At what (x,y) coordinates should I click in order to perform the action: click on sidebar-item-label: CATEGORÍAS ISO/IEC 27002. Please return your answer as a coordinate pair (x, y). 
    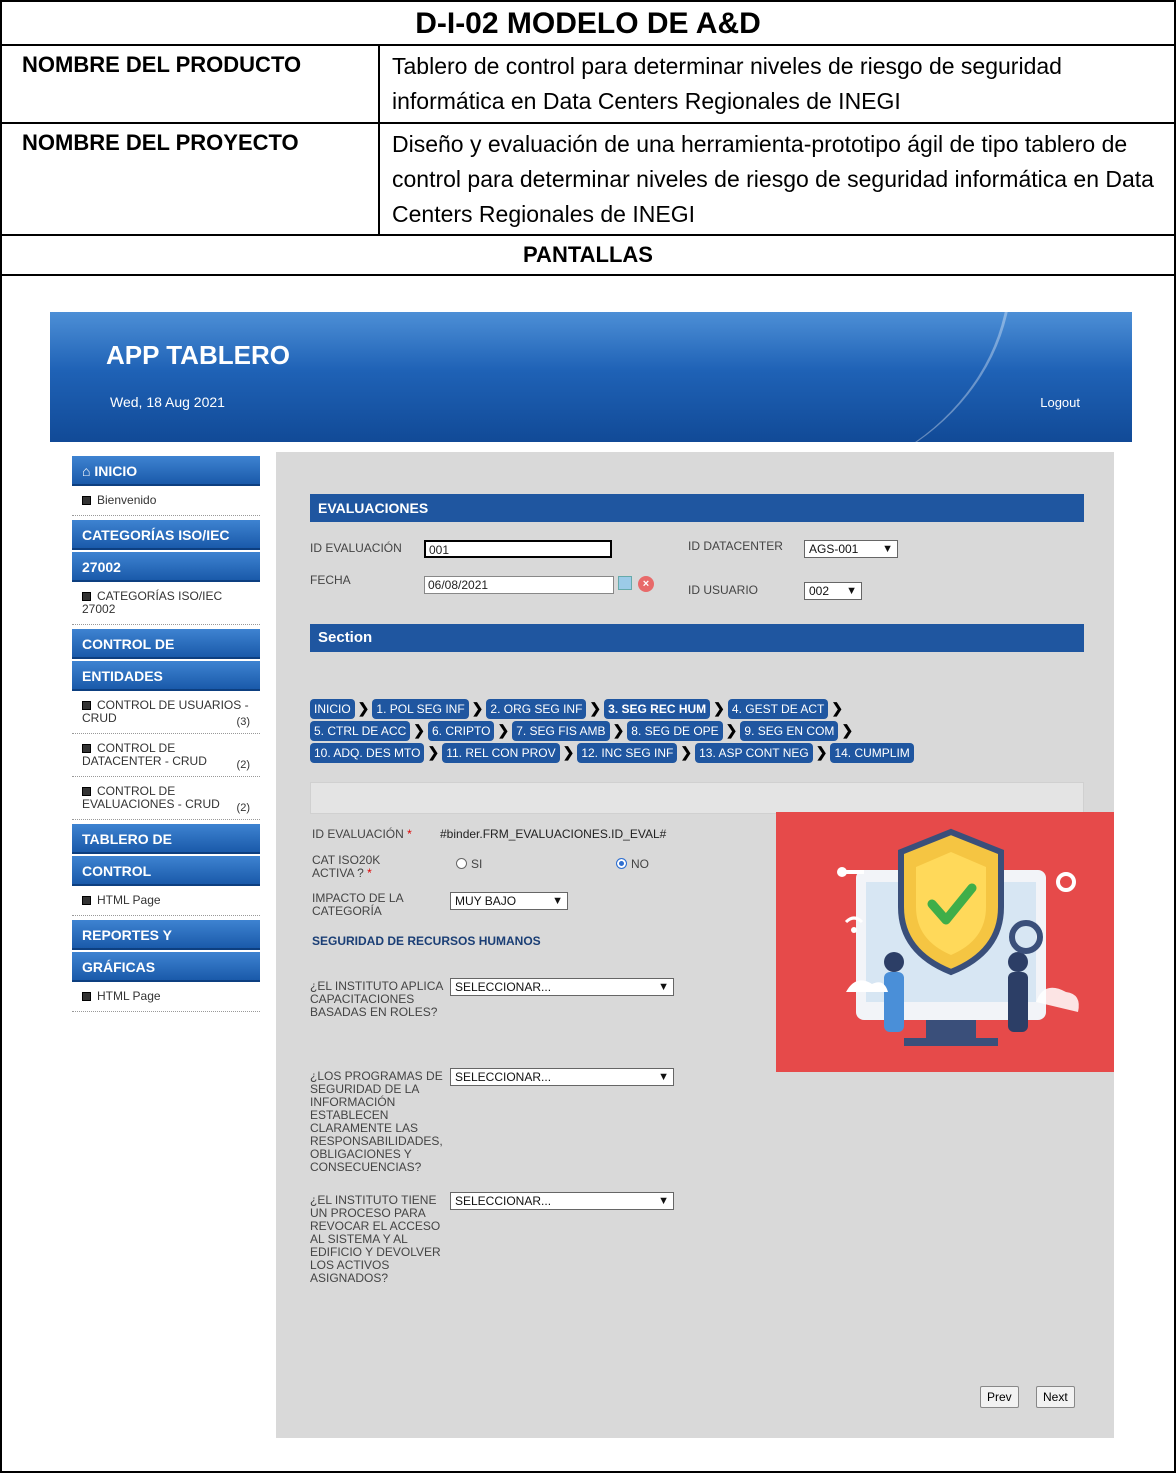
    Looking at the image, I should click on (152, 602).